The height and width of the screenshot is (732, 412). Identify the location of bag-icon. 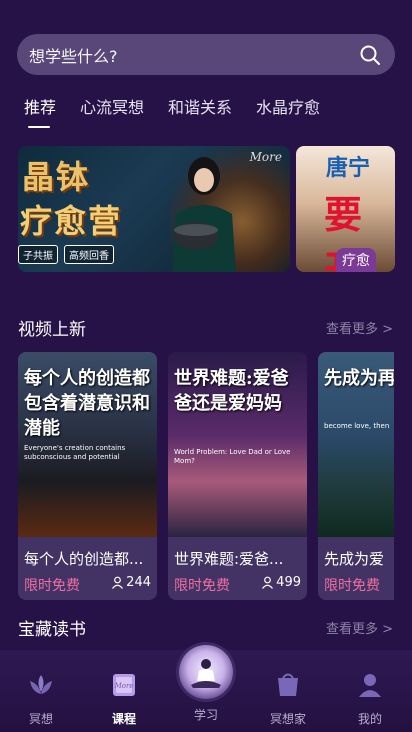
(288, 684).